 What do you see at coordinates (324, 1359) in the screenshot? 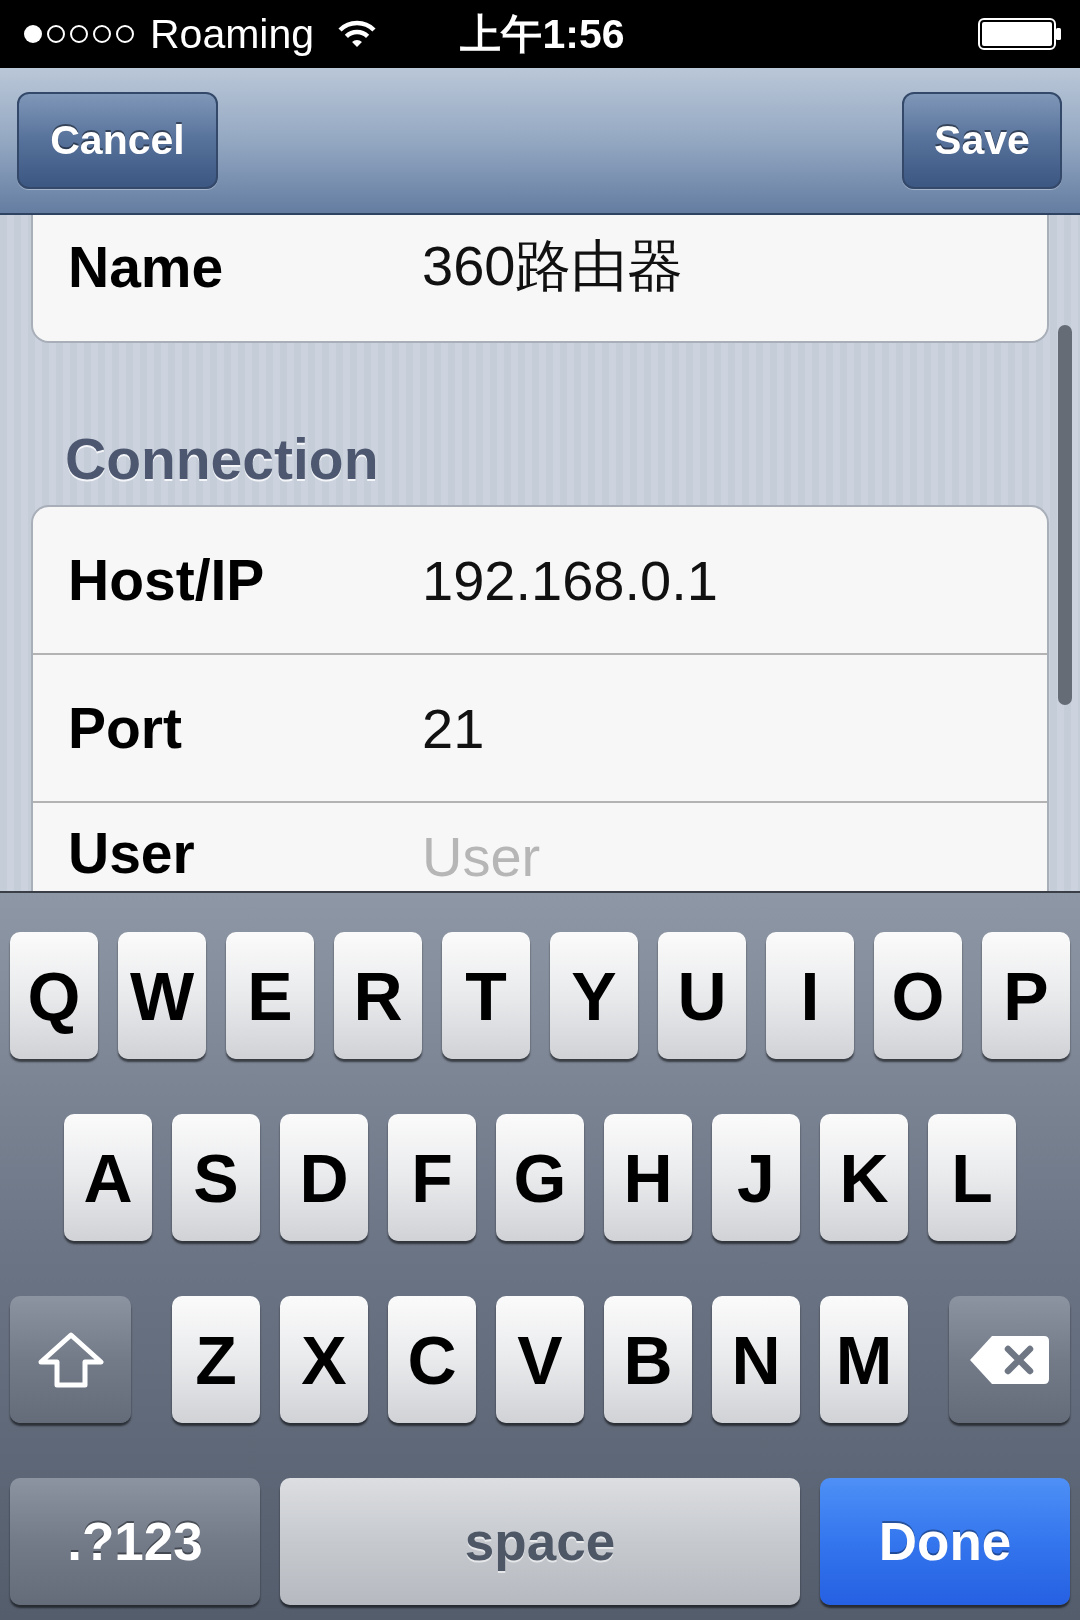
I see `letter-key: X` at bounding box center [324, 1359].